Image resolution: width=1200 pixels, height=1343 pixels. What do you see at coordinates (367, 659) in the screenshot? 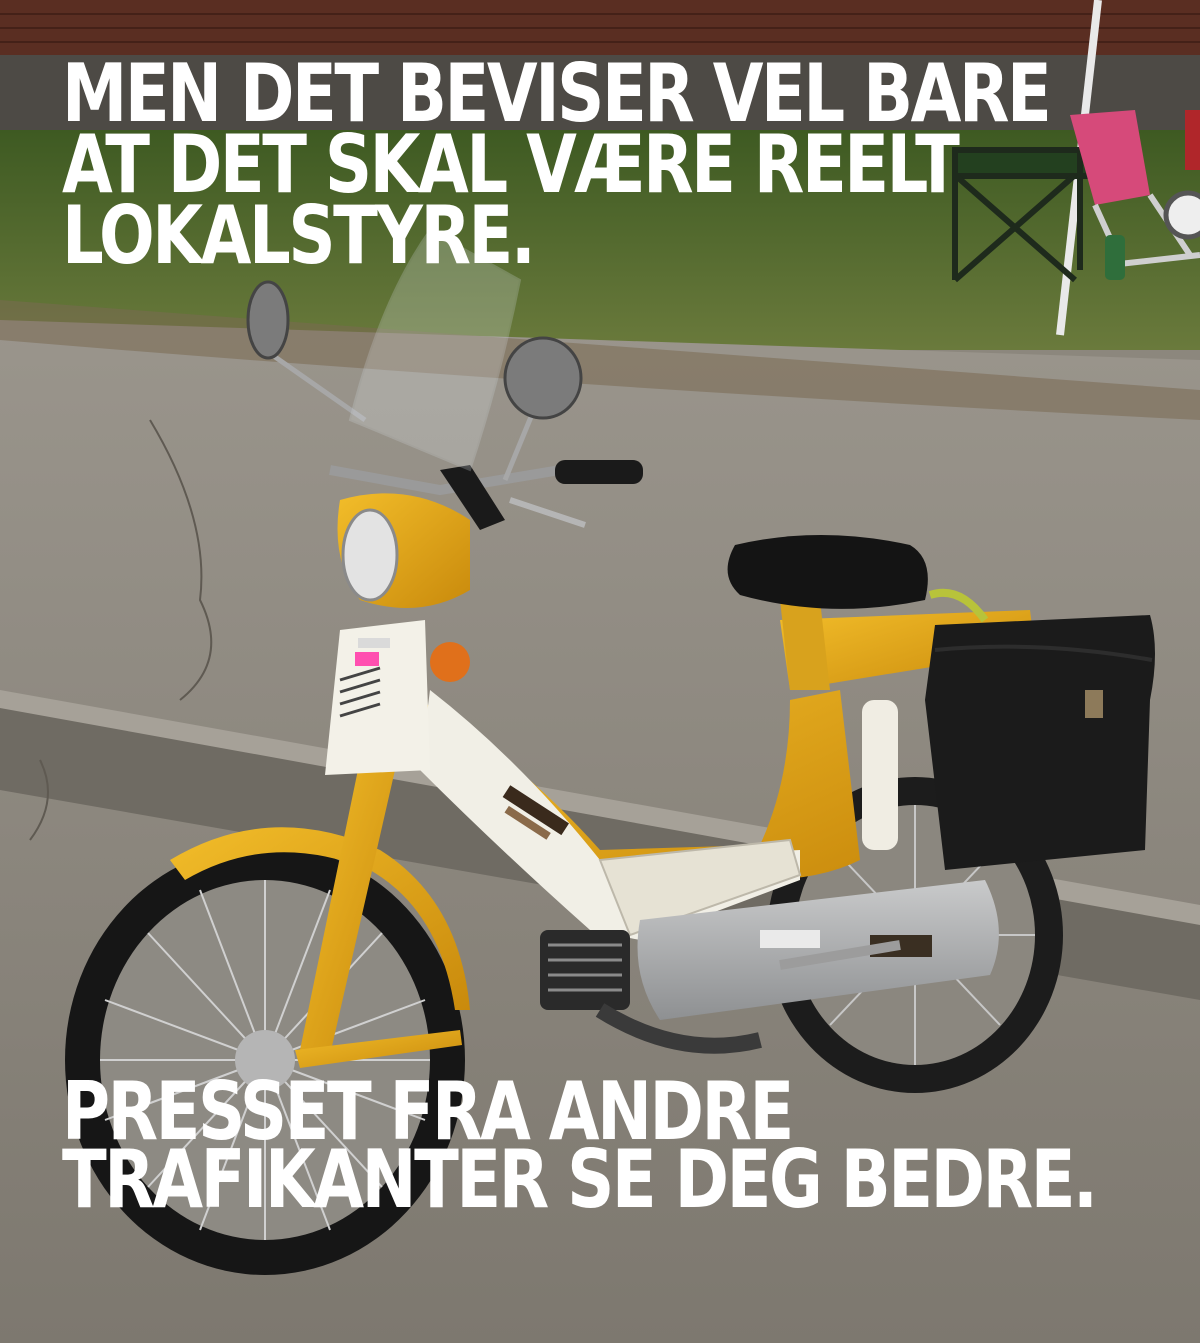
I see `price-sticker` at bounding box center [367, 659].